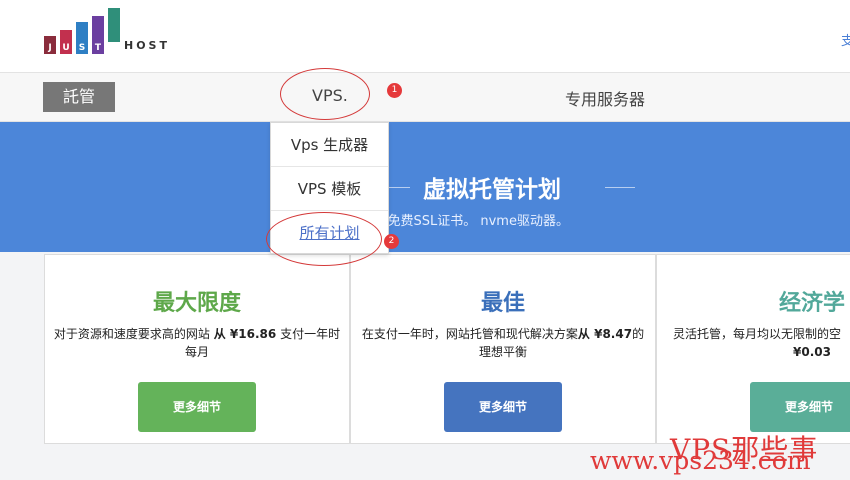  Describe the element at coordinates (605, 98) in the screenshot. I see `nav-item-dedicated: 专用服务器` at that location.